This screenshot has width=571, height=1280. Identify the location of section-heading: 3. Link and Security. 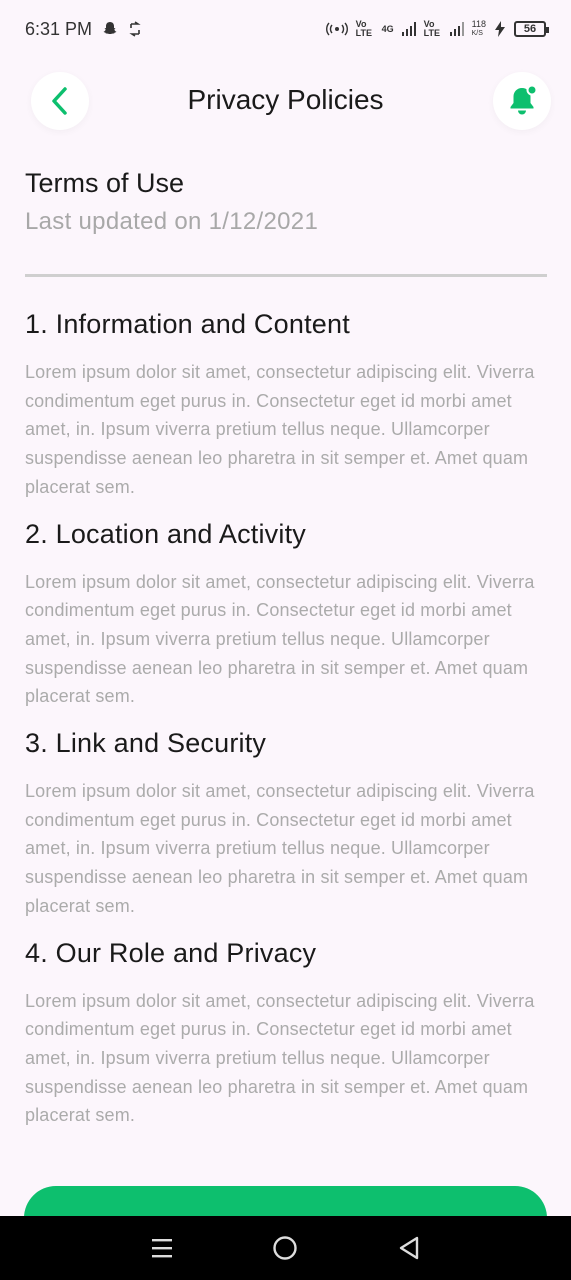
(146, 743).